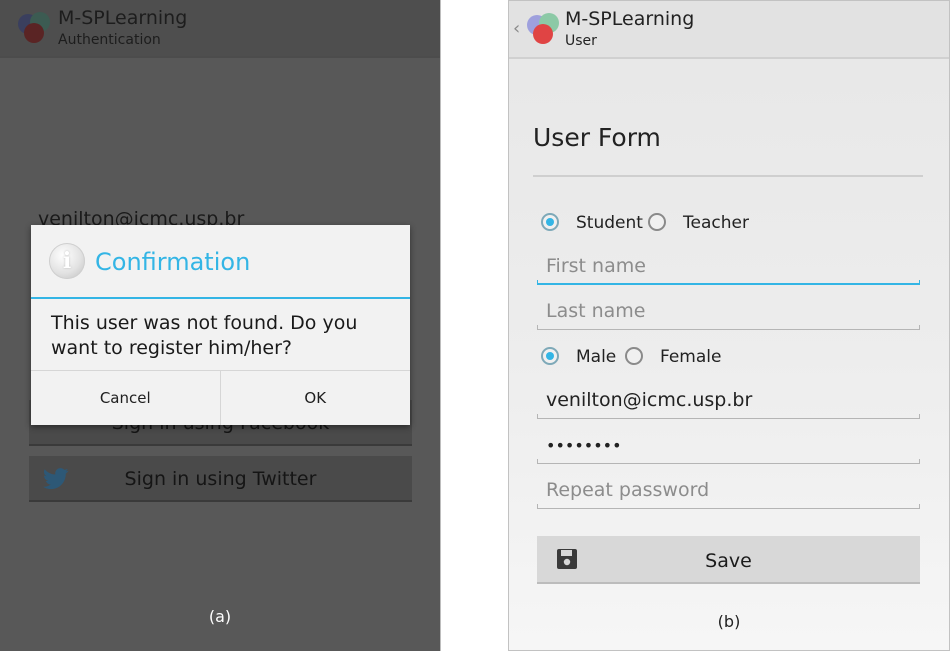 This screenshot has width=950, height=652. Describe the element at coordinates (220, 616) in the screenshot. I see `figure-caption-a: (a)` at that location.